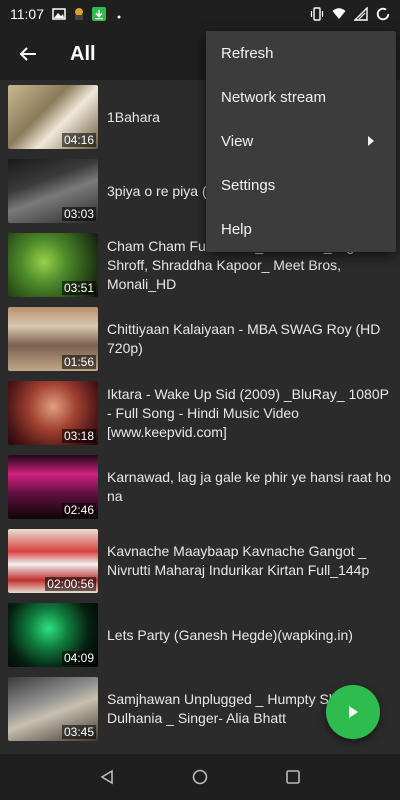  What do you see at coordinates (237, 141) in the screenshot?
I see `menu-item-view-label: View` at bounding box center [237, 141].